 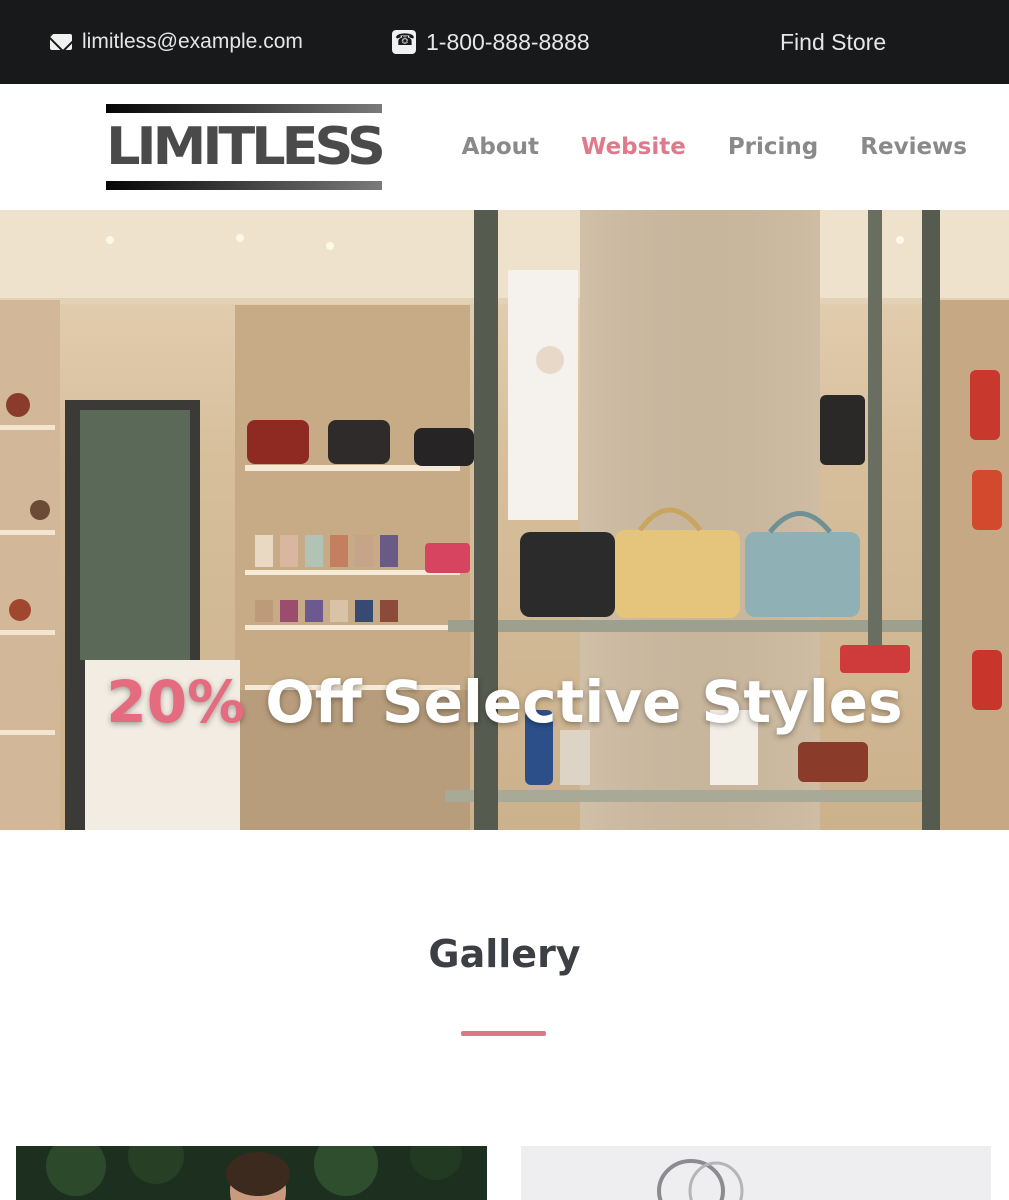 I want to click on brand-logo: LIMITLESS, so click(x=246, y=147).